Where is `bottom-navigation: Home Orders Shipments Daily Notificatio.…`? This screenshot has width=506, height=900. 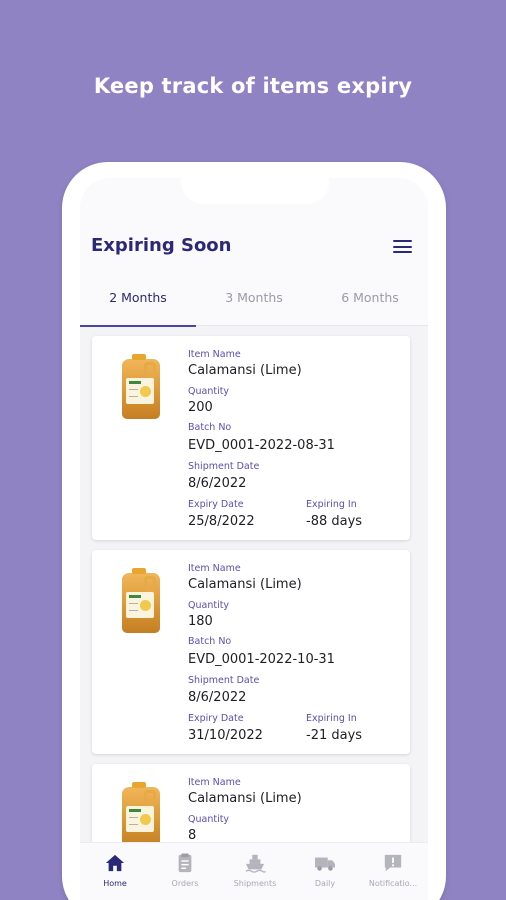
bottom-navigation: Home Orders Shipments Daily Notificatio.… is located at coordinates (254, 871).